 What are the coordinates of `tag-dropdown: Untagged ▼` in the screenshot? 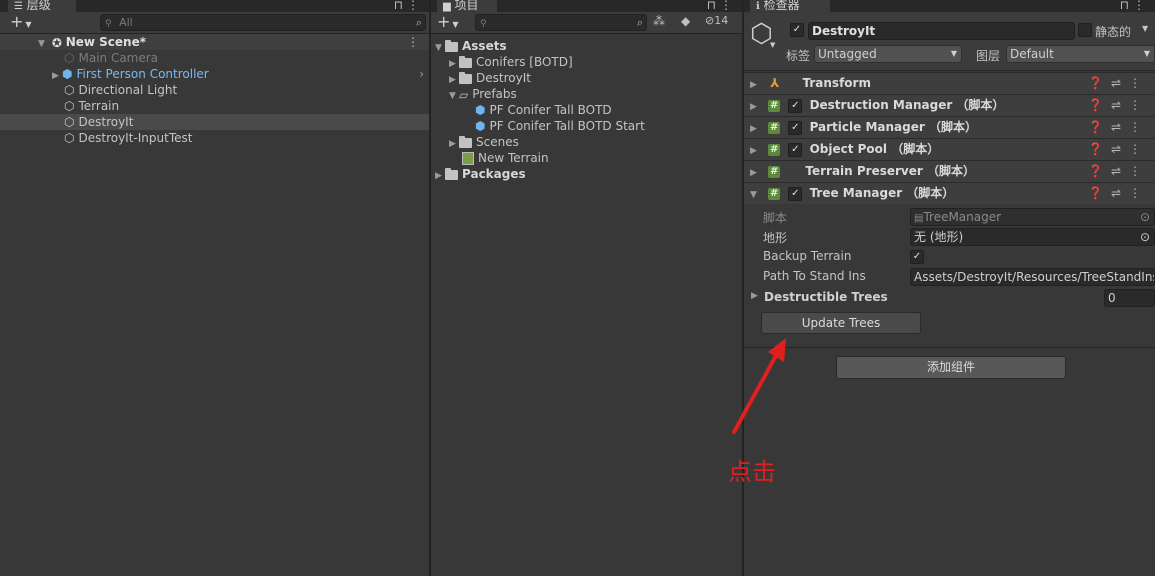 It's located at (888, 54).